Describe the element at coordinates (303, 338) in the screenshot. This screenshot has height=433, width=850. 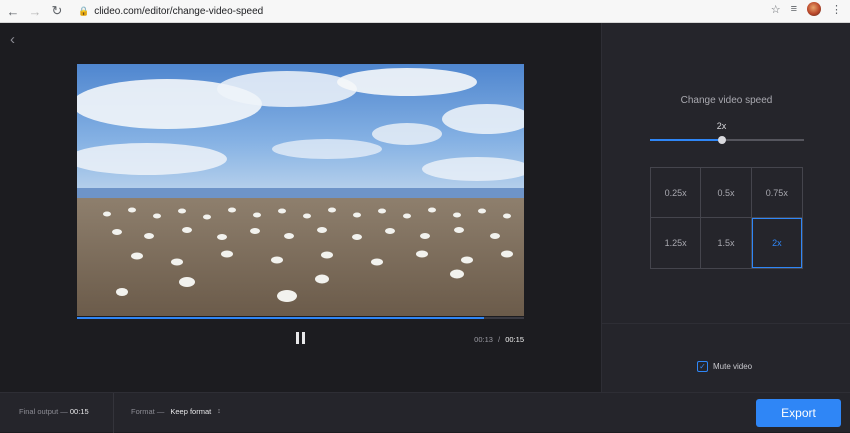
I see `pause-icon-bar-right` at that location.